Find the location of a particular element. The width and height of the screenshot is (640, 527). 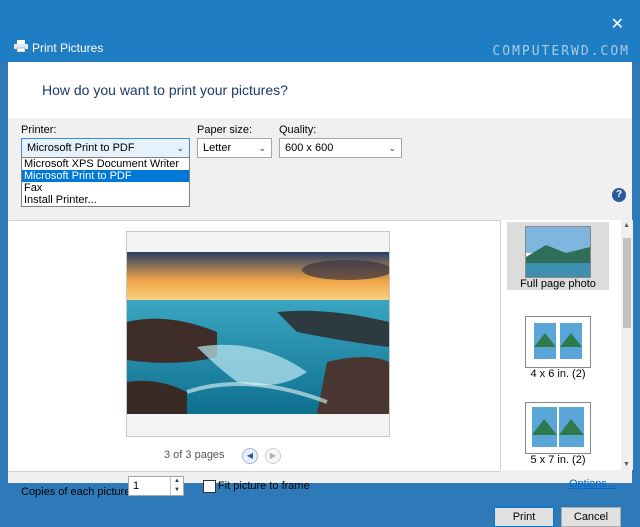

fit-picture-label: Fit picture to frame is located at coordinates (264, 486).